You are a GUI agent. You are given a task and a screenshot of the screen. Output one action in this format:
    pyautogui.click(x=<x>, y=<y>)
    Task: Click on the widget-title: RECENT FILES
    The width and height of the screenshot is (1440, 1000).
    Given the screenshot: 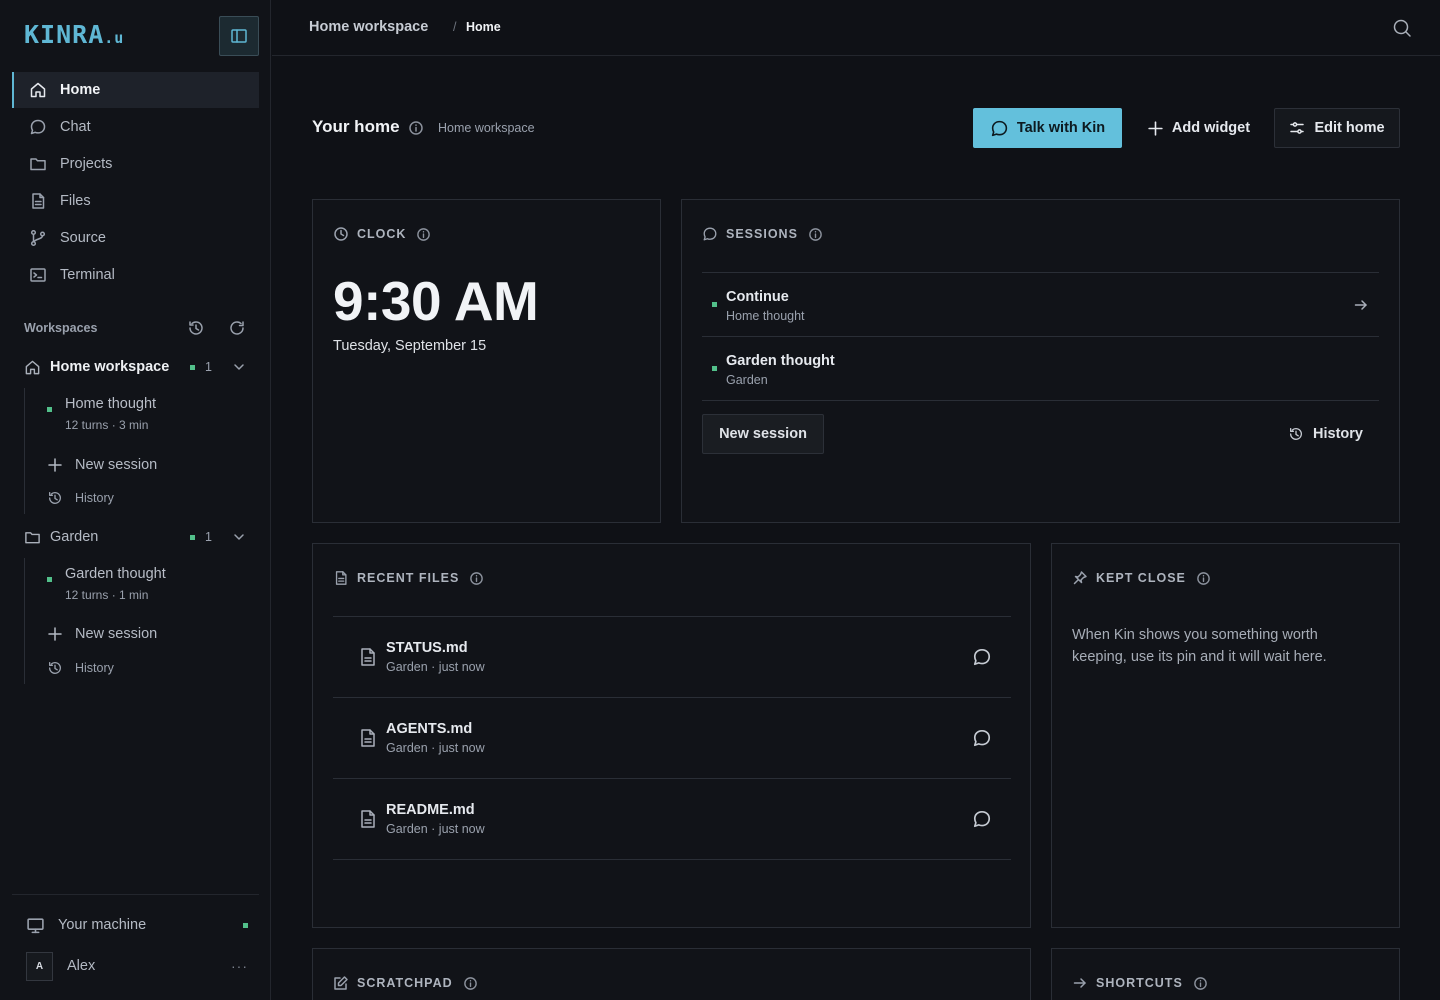 What is the action you would take?
    pyautogui.click(x=408, y=578)
    